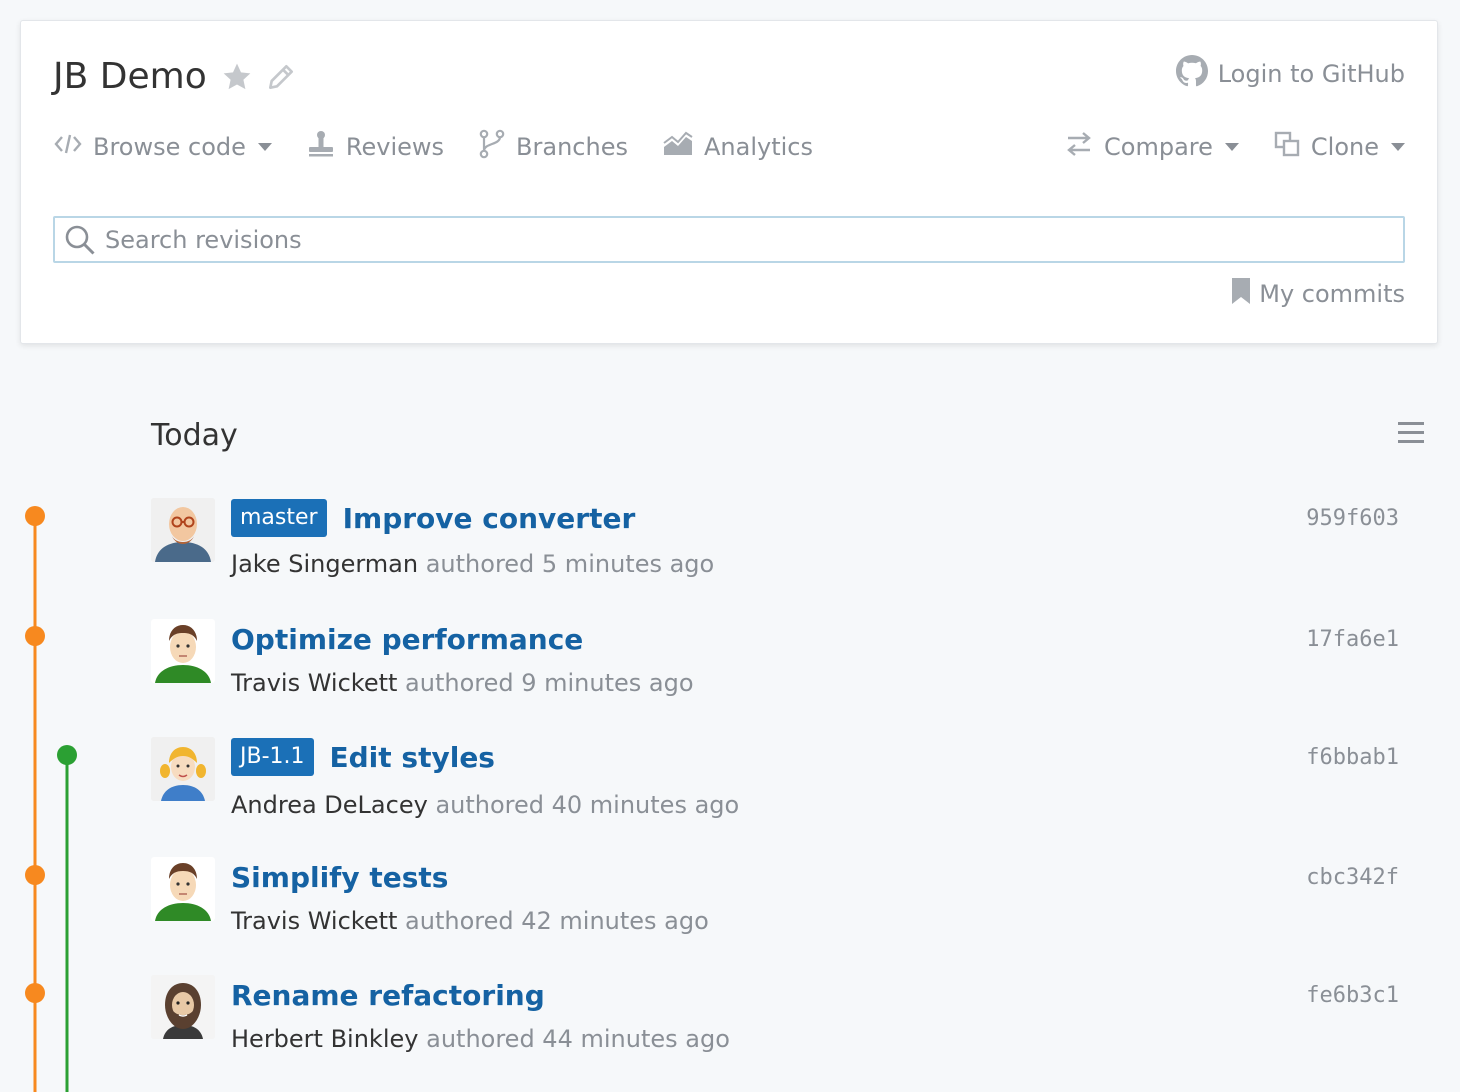  I want to click on blonde-girl-avatar, so click(183, 769).